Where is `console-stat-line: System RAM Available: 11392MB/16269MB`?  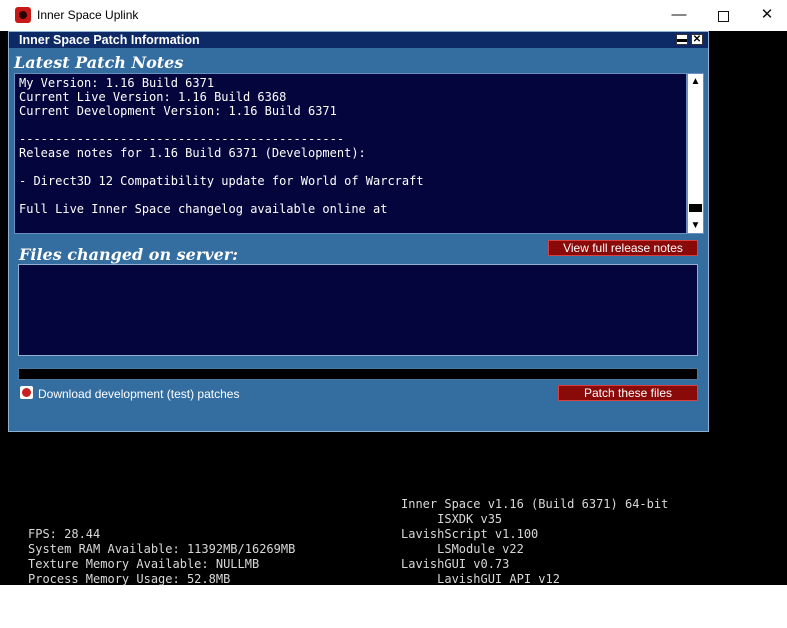
console-stat-line: System RAM Available: 11392MB/16269MB is located at coordinates (162, 549).